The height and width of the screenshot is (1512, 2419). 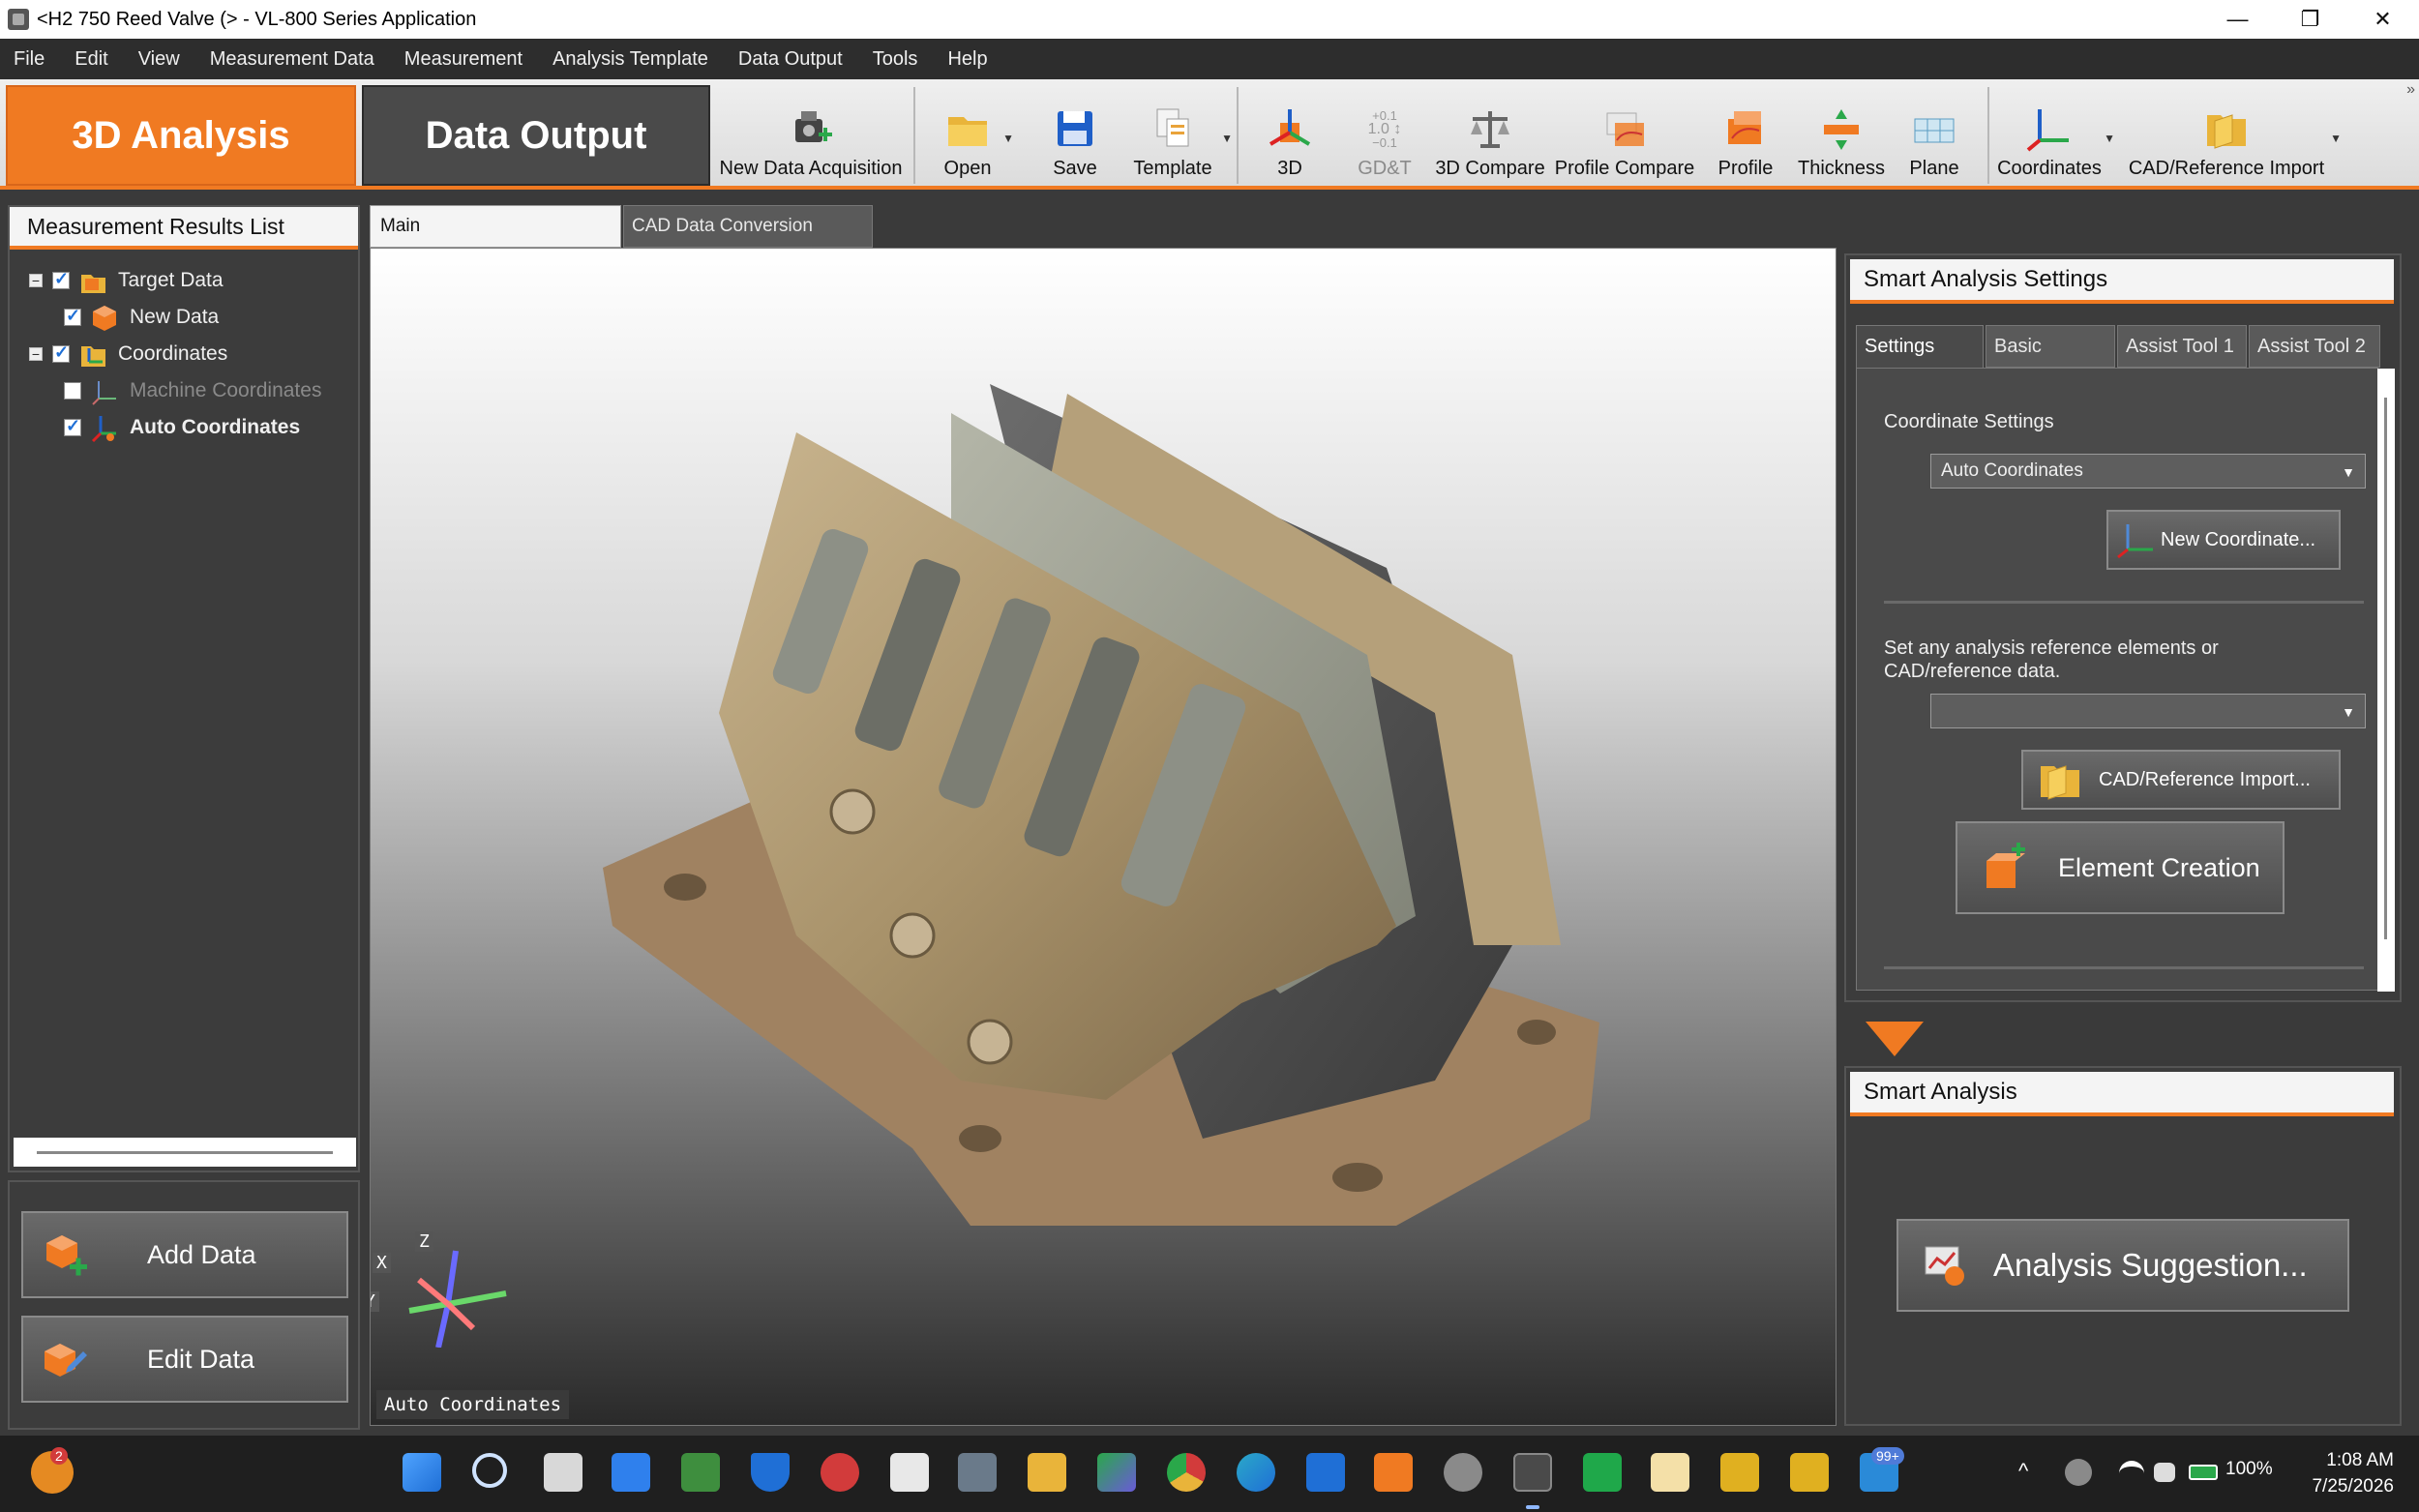 I want to click on close-button: ✕, so click(x=2382, y=20).